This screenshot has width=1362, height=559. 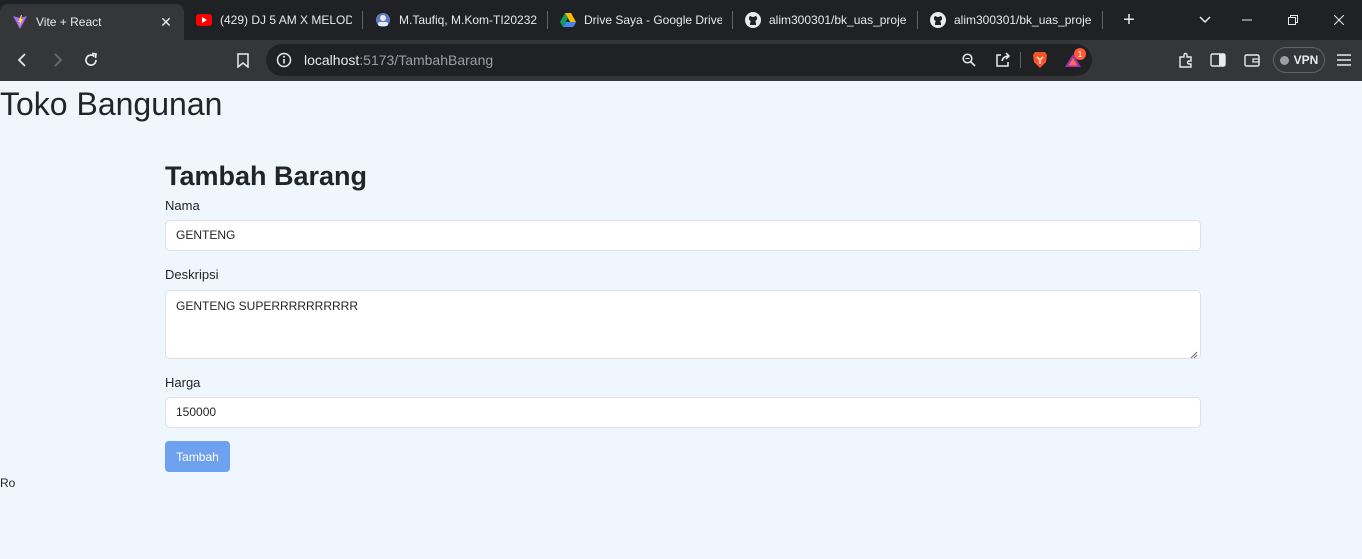 I want to click on tab-github-1: alim300301/bk_uas_projek, so click(x=825, y=20).